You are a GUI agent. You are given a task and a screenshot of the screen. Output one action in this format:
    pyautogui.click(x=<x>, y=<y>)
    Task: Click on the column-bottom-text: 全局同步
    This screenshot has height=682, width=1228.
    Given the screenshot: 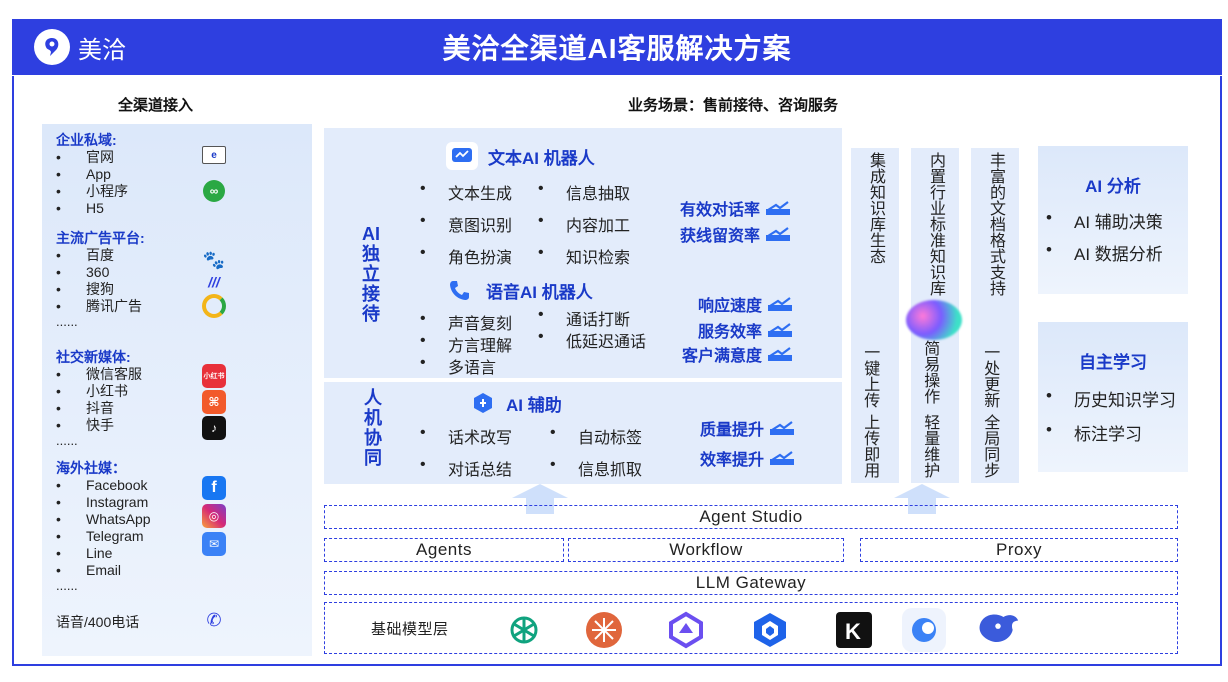 What is the action you would take?
    pyautogui.click(x=990, y=446)
    